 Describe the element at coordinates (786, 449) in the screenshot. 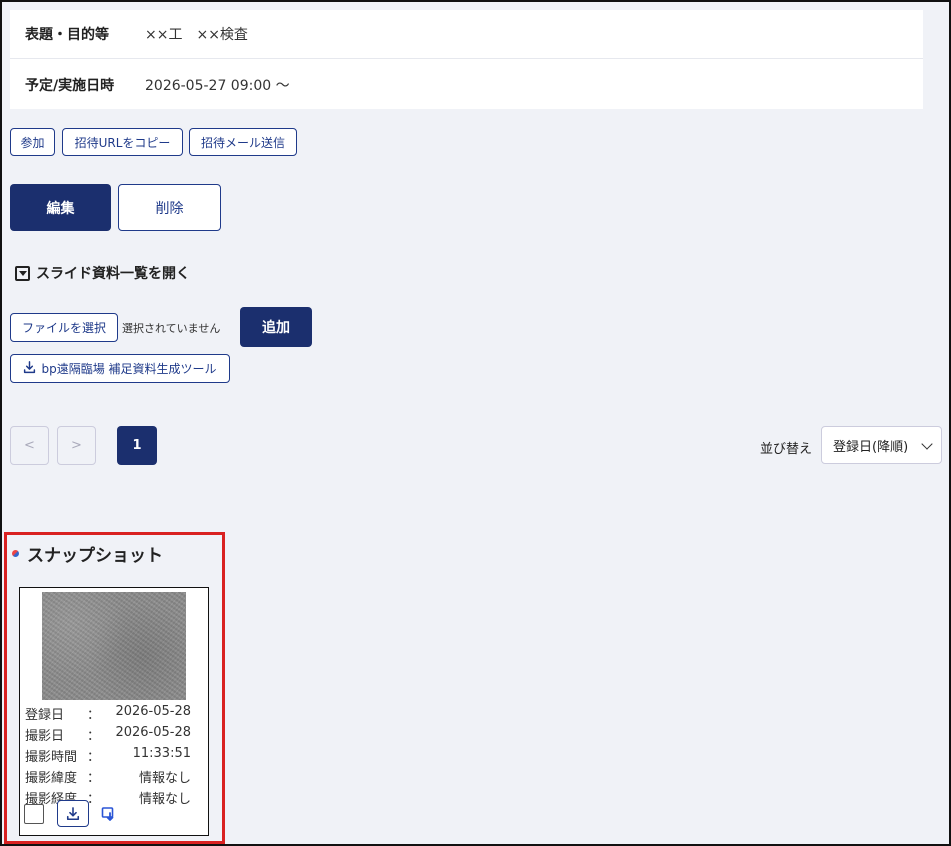

I see `sort-label: 並び替え` at that location.